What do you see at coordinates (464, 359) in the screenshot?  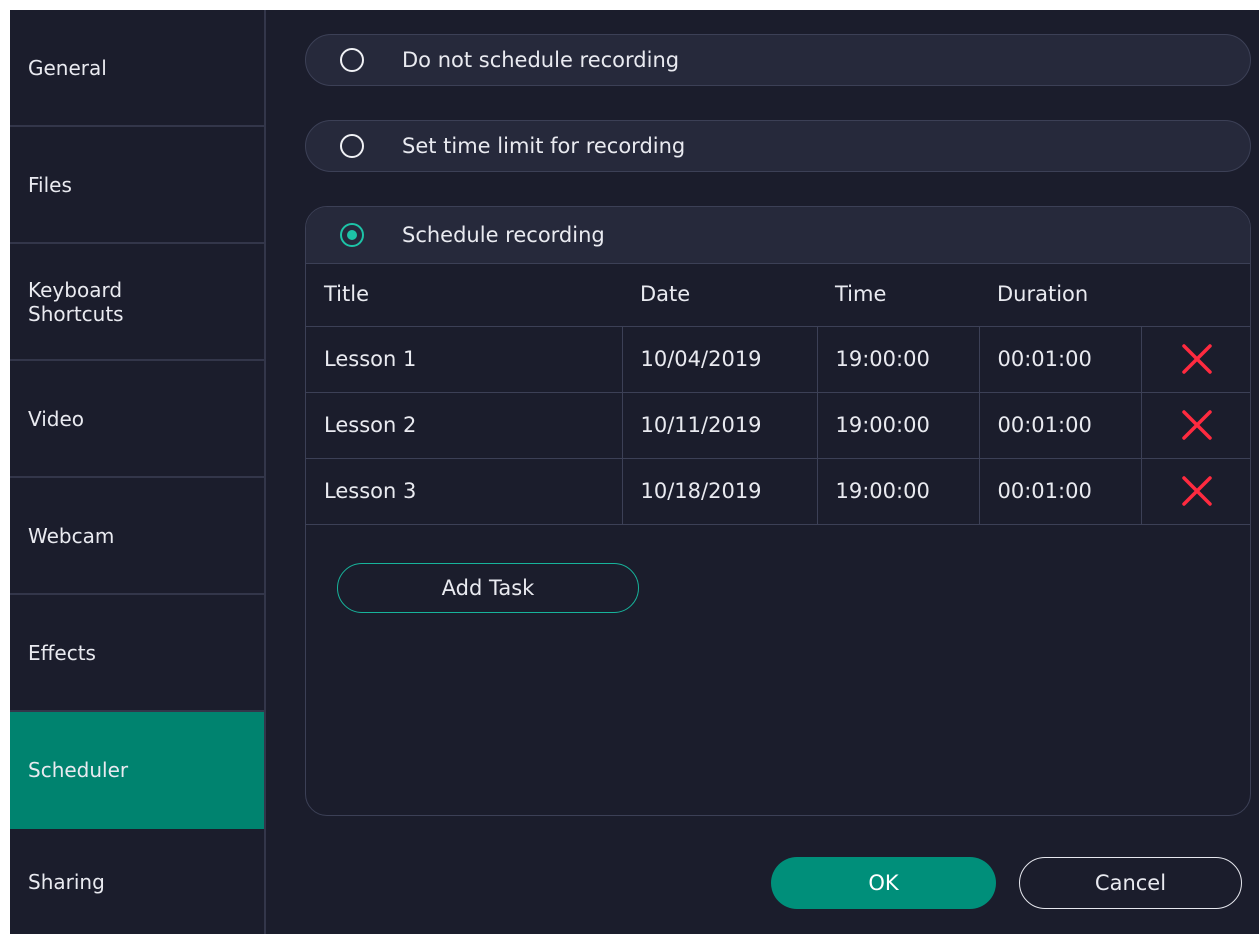 I see `cell-title: Lesson 1` at bounding box center [464, 359].